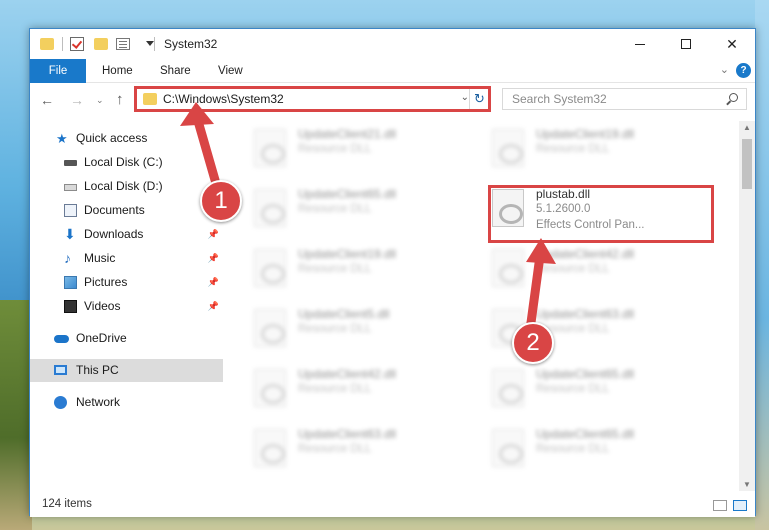 This screenshot has width=769, height=530. I want to click on step-badge-1: 1, so click(221, 201).